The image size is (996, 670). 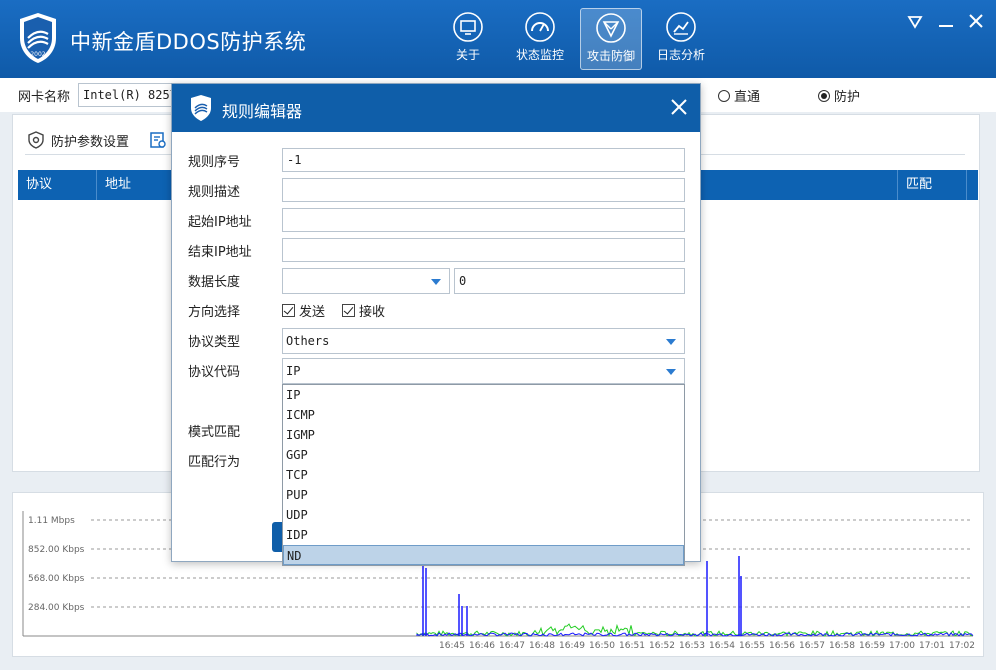 I want to click on tab-protection-params-label: 防护参数设置, so click(x=90, y=142).